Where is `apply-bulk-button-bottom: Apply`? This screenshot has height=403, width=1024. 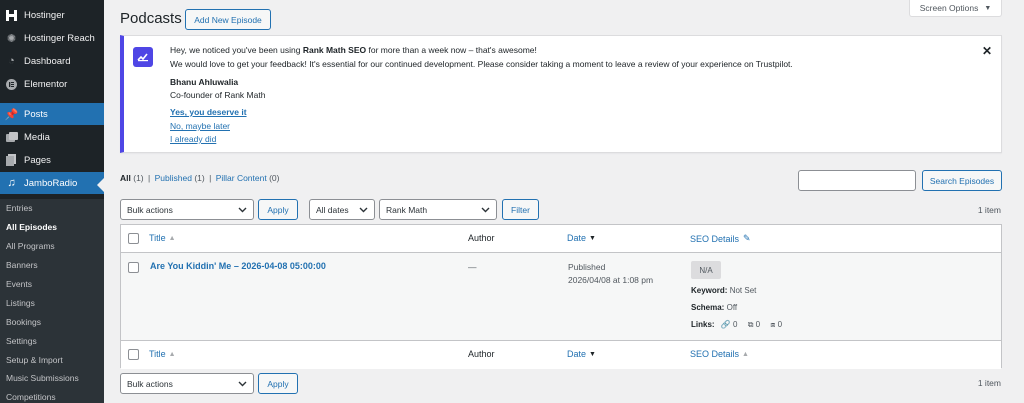 apply-bulk-button-bottom: Apply is located at coordinates (278, 383).